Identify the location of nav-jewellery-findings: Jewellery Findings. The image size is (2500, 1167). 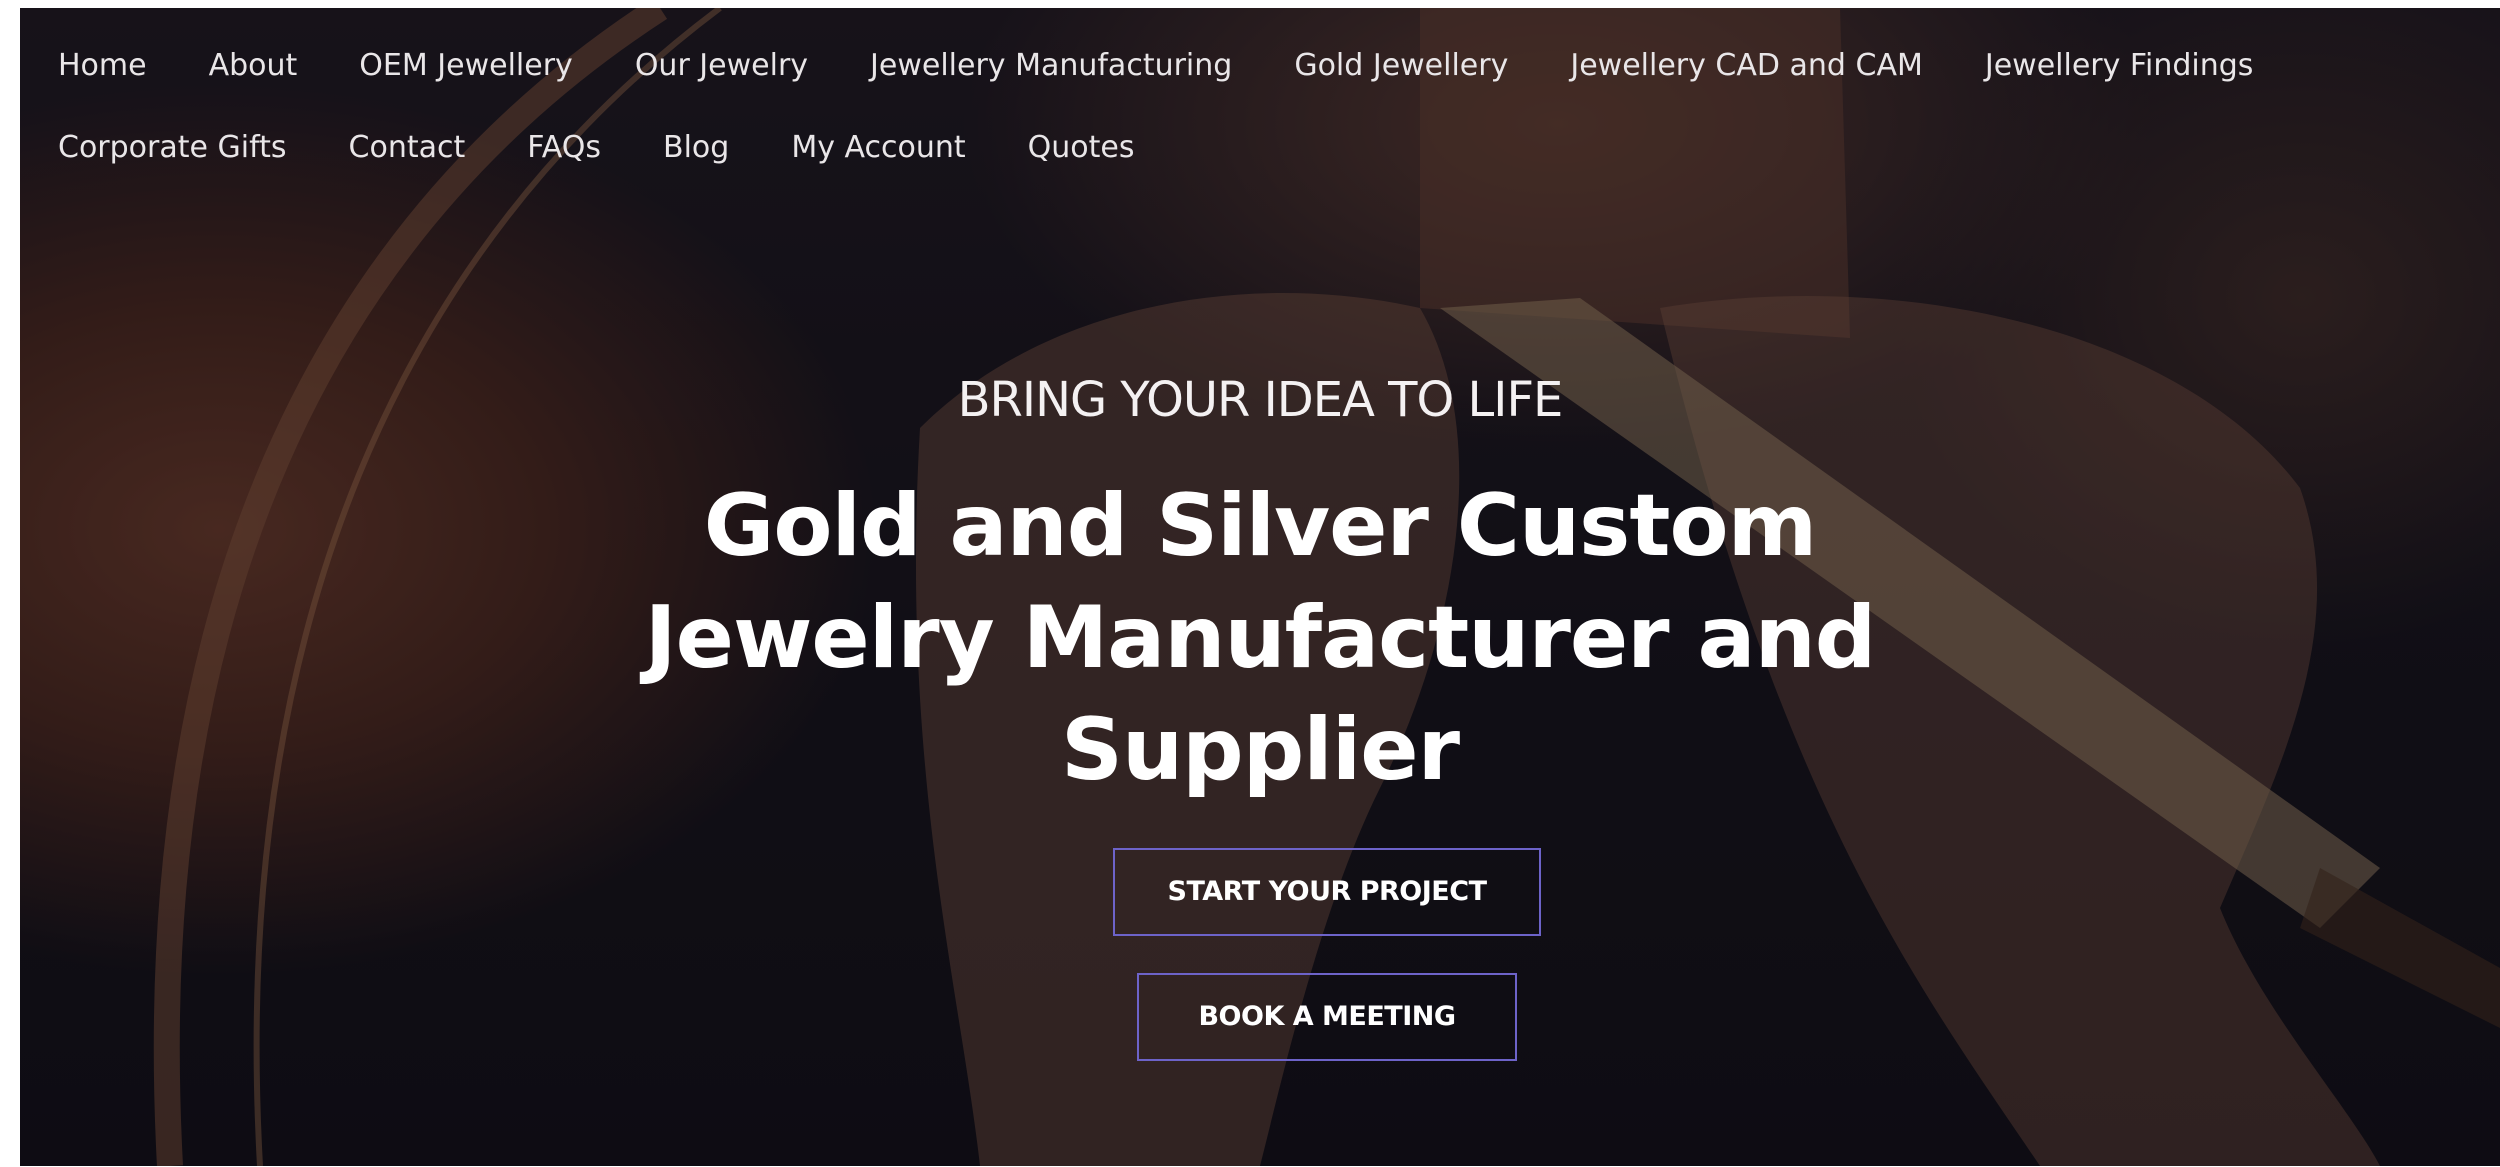
(2119, 66).